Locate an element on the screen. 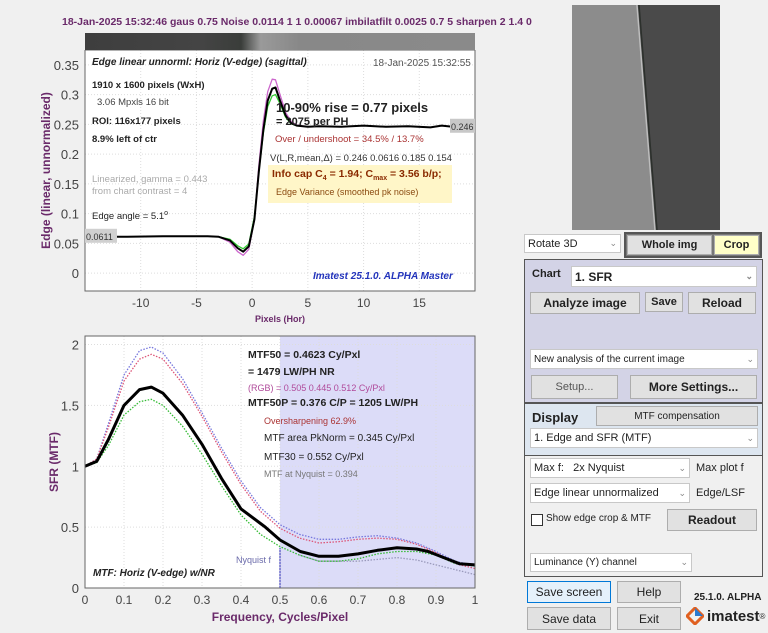  version-label: 25.1.0. ALPHA is located at coordinates (728, 597).